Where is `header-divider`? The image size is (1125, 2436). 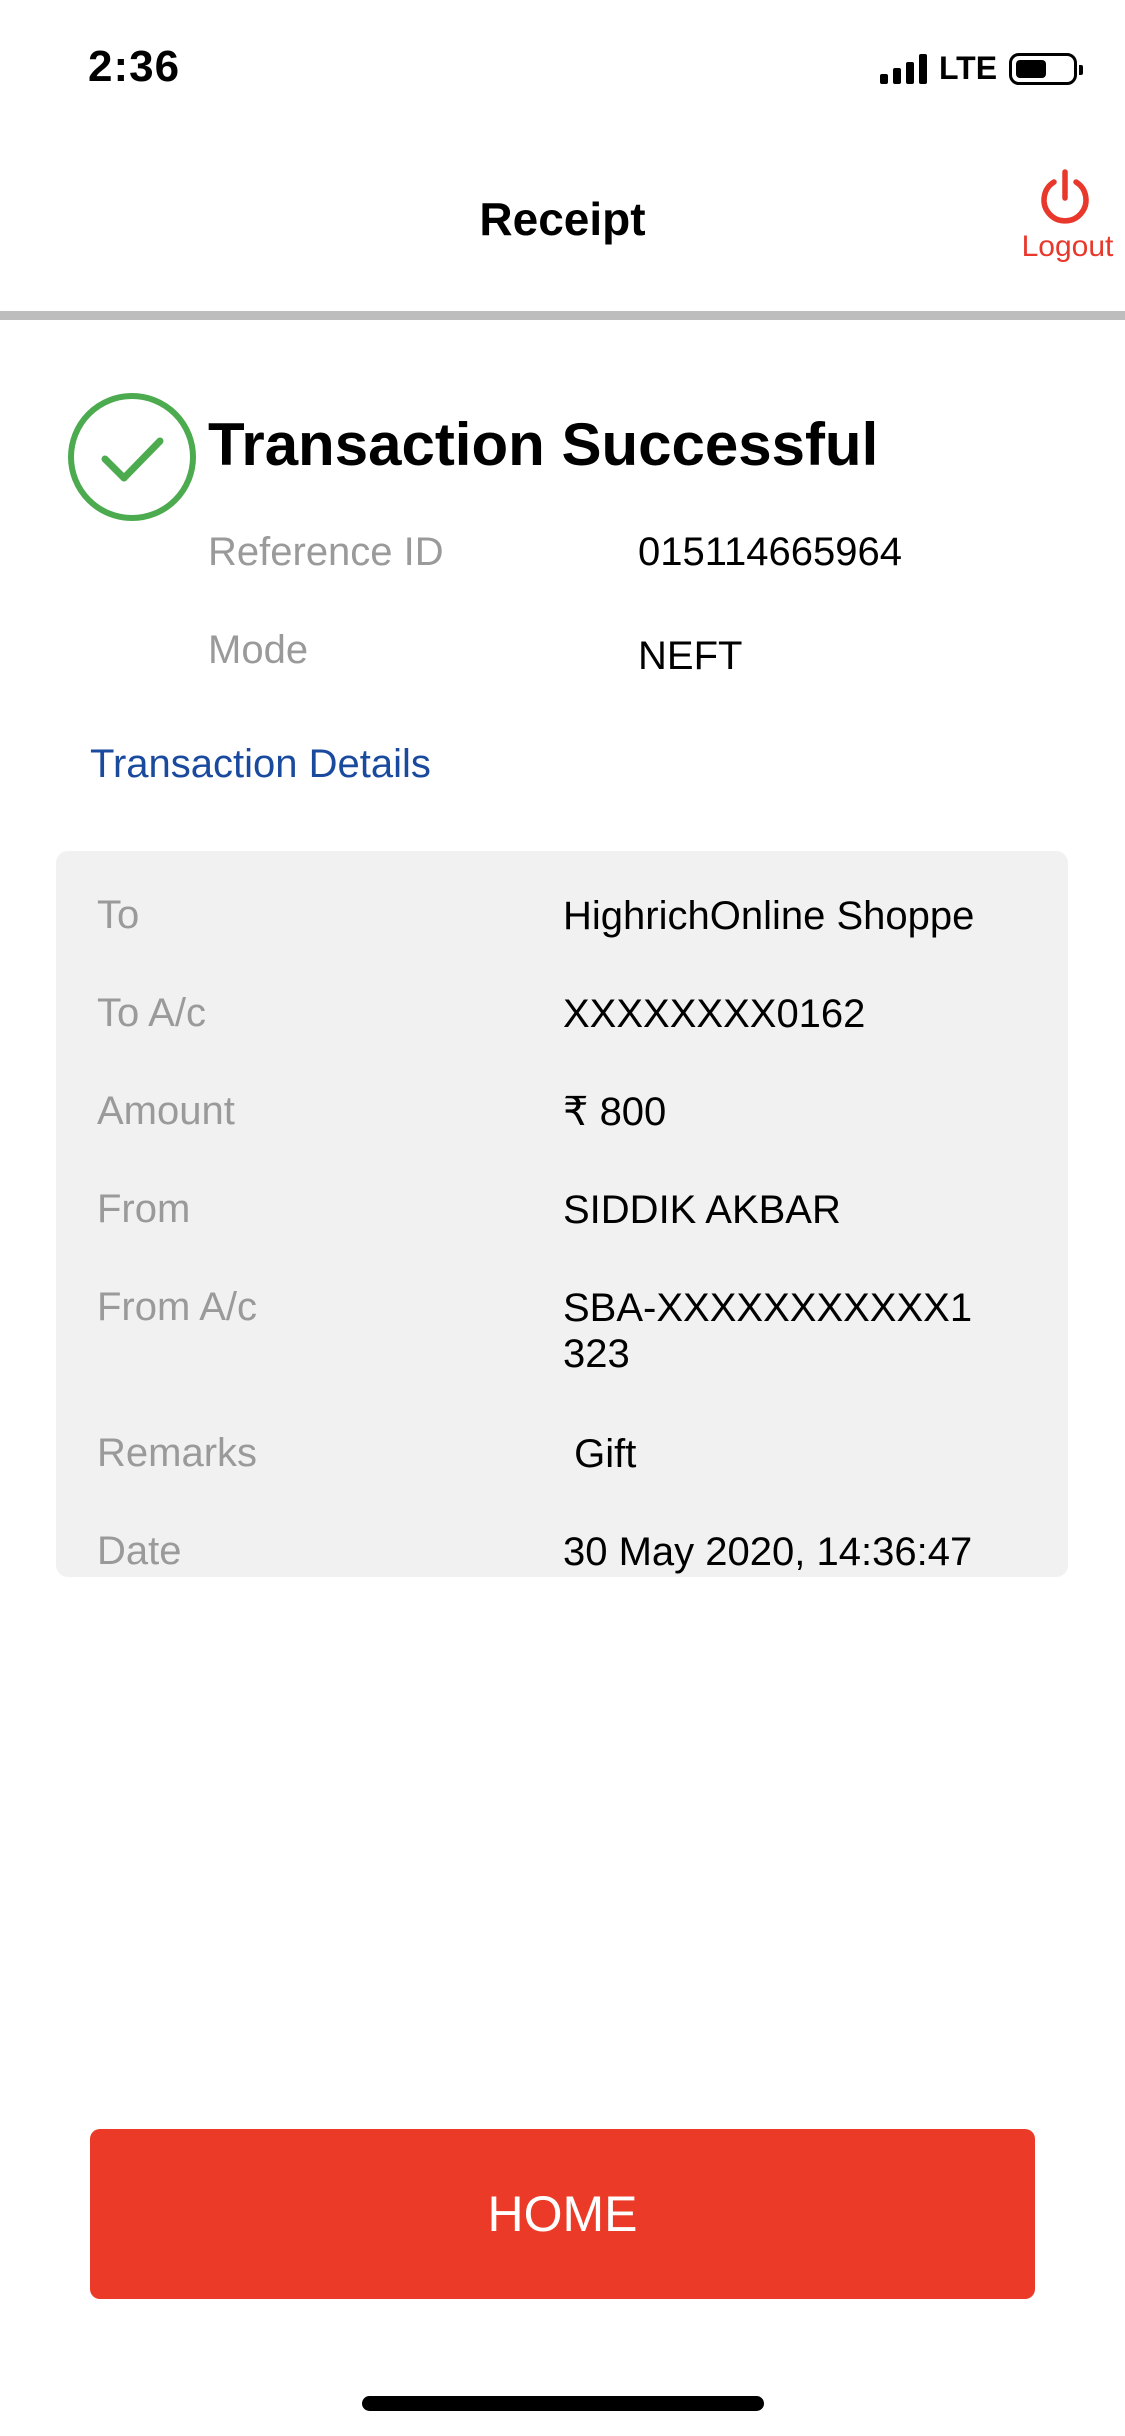 header-divider is located at coordinates (562, 315).